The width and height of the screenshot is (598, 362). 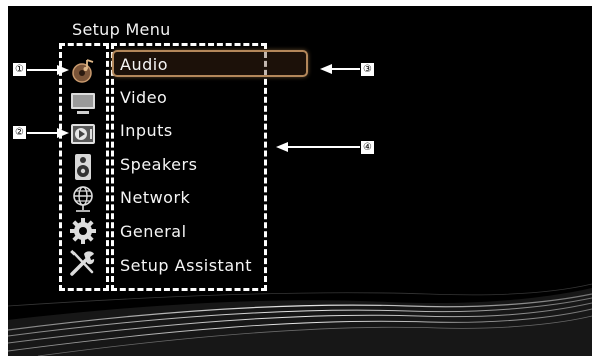 I want to click on callout-4-arrow, so click(x=318, y=147).